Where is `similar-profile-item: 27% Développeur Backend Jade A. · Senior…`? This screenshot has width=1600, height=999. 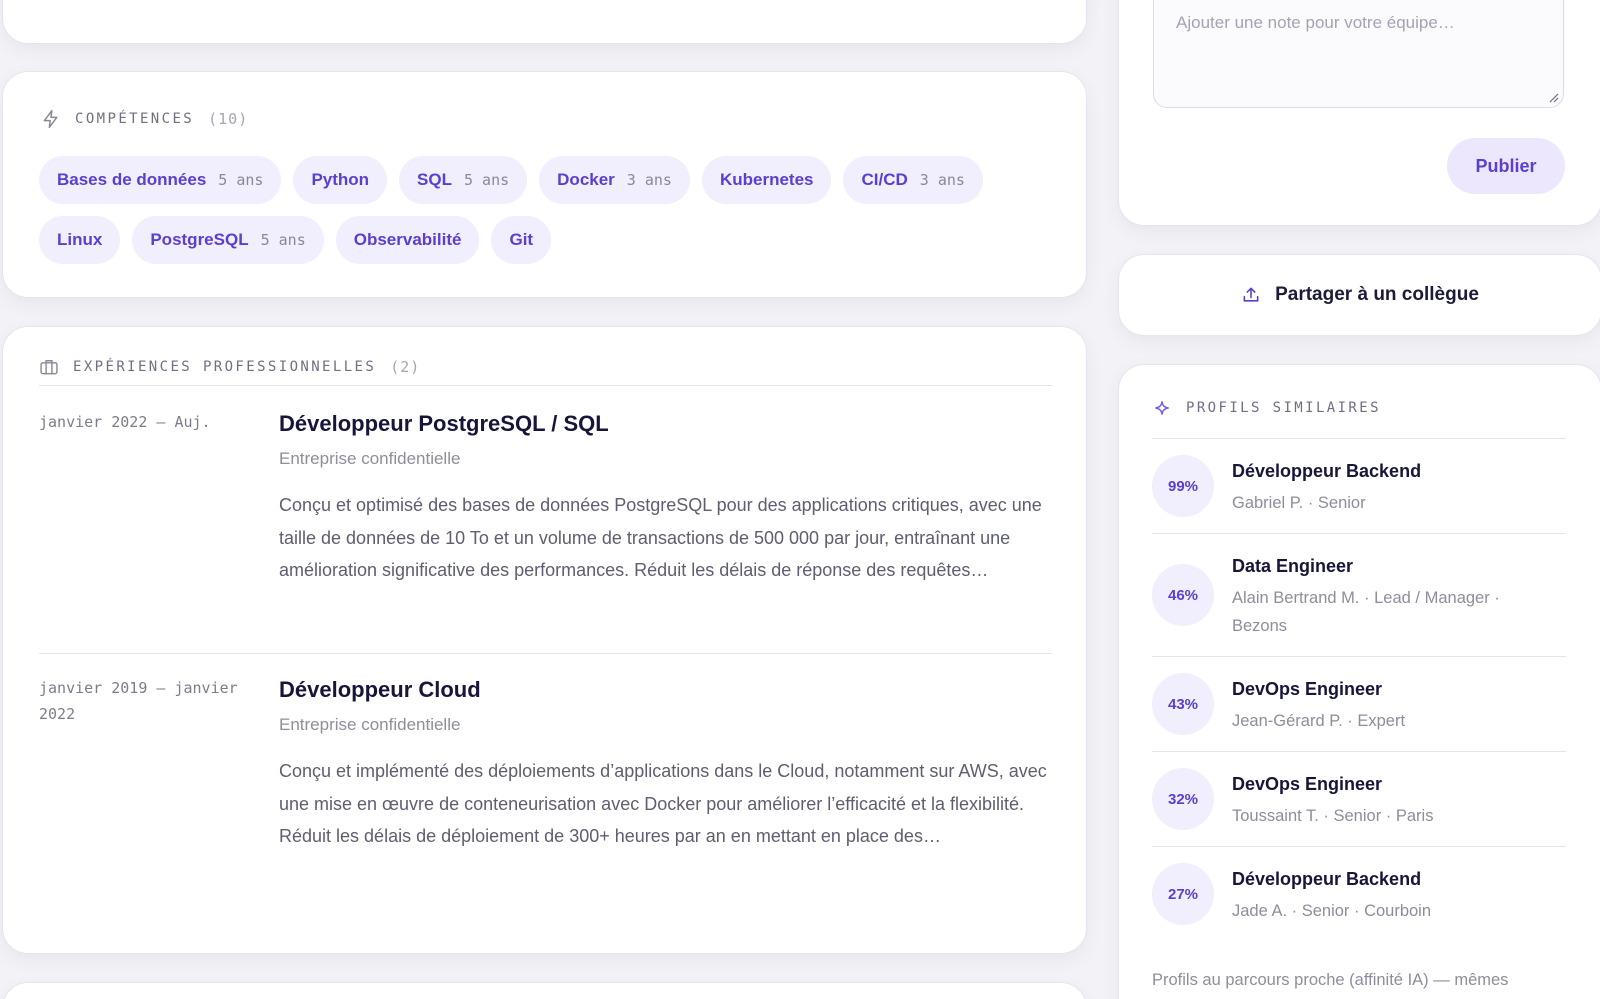 similar-profile-item: 27% Développeur Backend Jade A. · Senior… is located at coordinates (1359, 902).